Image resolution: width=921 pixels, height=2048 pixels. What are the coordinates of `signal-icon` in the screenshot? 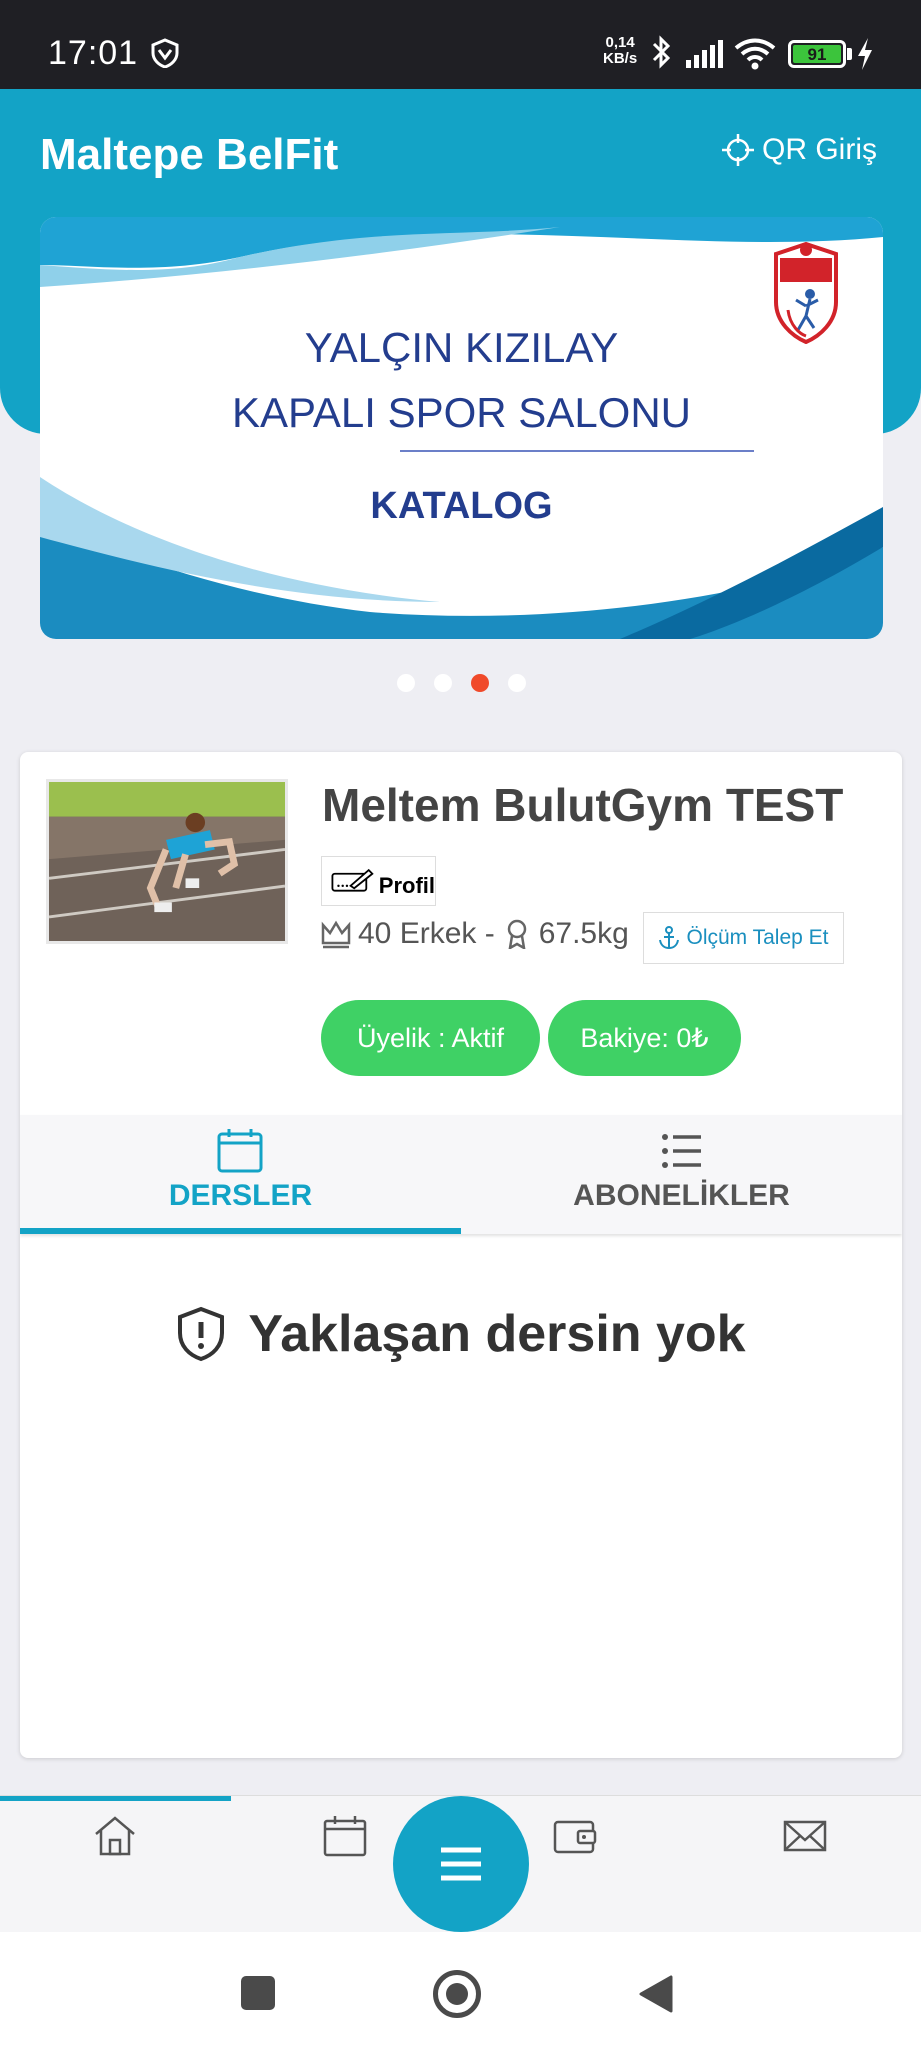 It's located at (704, 54).